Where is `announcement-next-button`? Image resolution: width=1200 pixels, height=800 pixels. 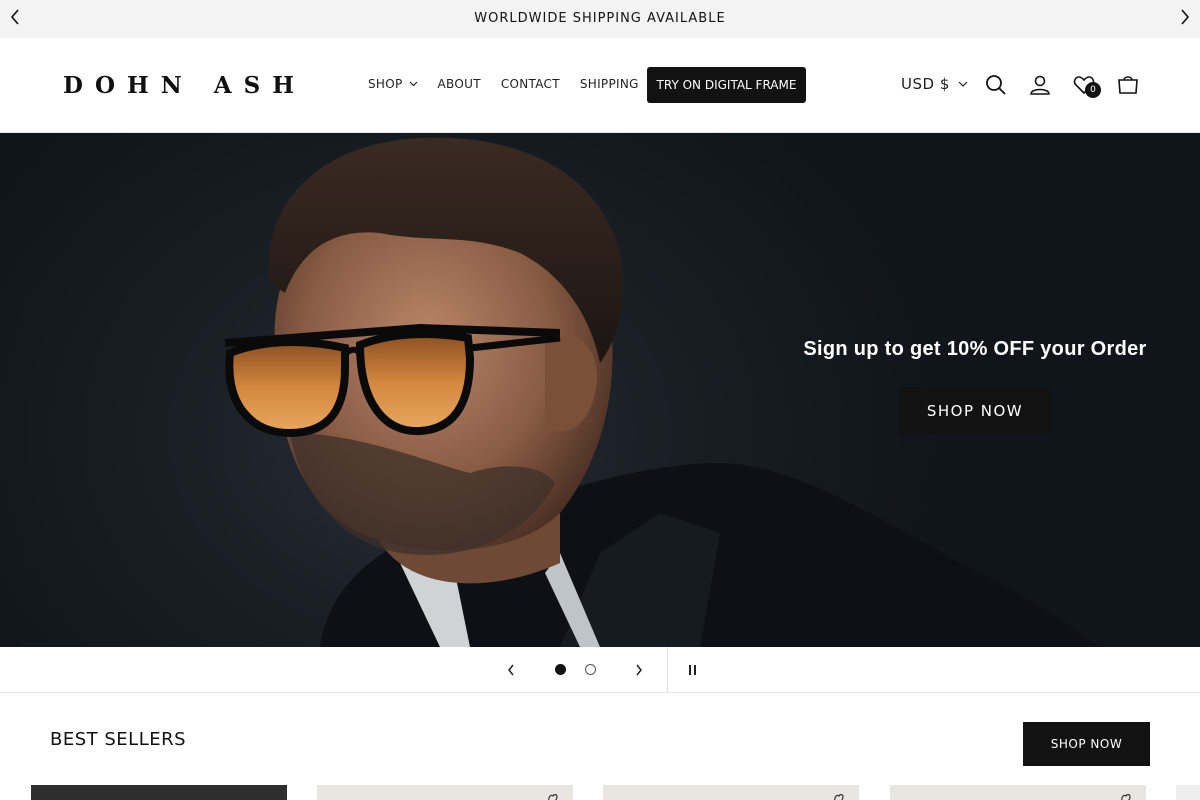 announcement-next-button is located at coordinates (1185, 17).